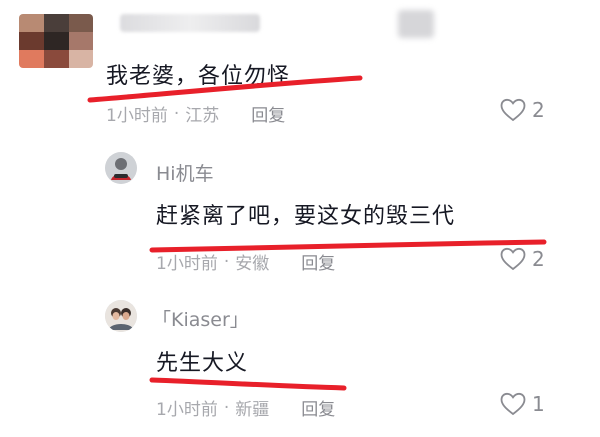 Image resolution: width=600 pixels, height=437 pixels. I want to click on comment-meta: 1小时前 · 安徽 回复, so click(245, 262).